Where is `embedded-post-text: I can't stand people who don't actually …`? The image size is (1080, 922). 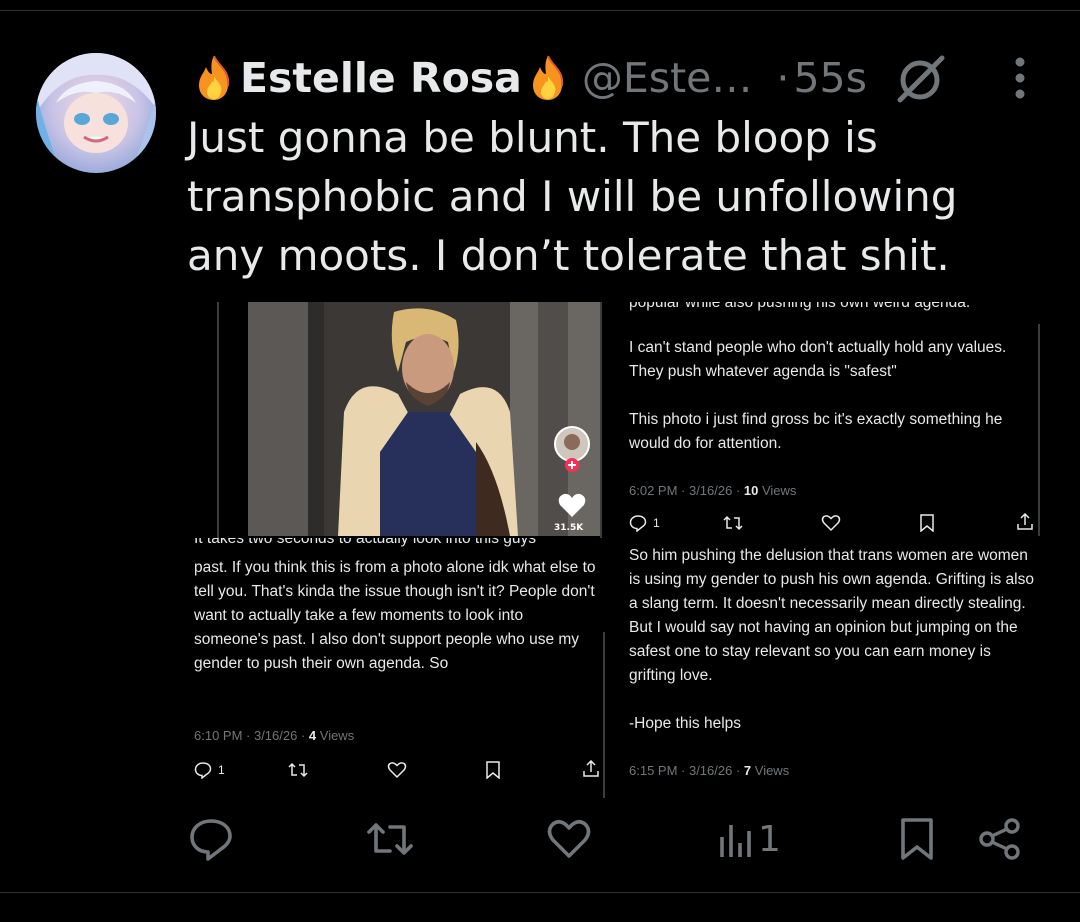 embedded-post-text: I can't stand people who don't actually … is located at coordinates (818, 359).